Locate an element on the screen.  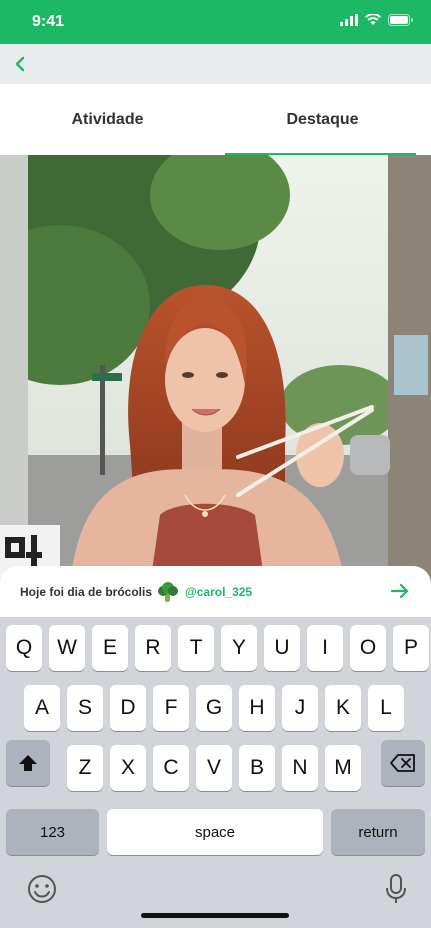
navigation-bar is located at coordinates (215, 64).